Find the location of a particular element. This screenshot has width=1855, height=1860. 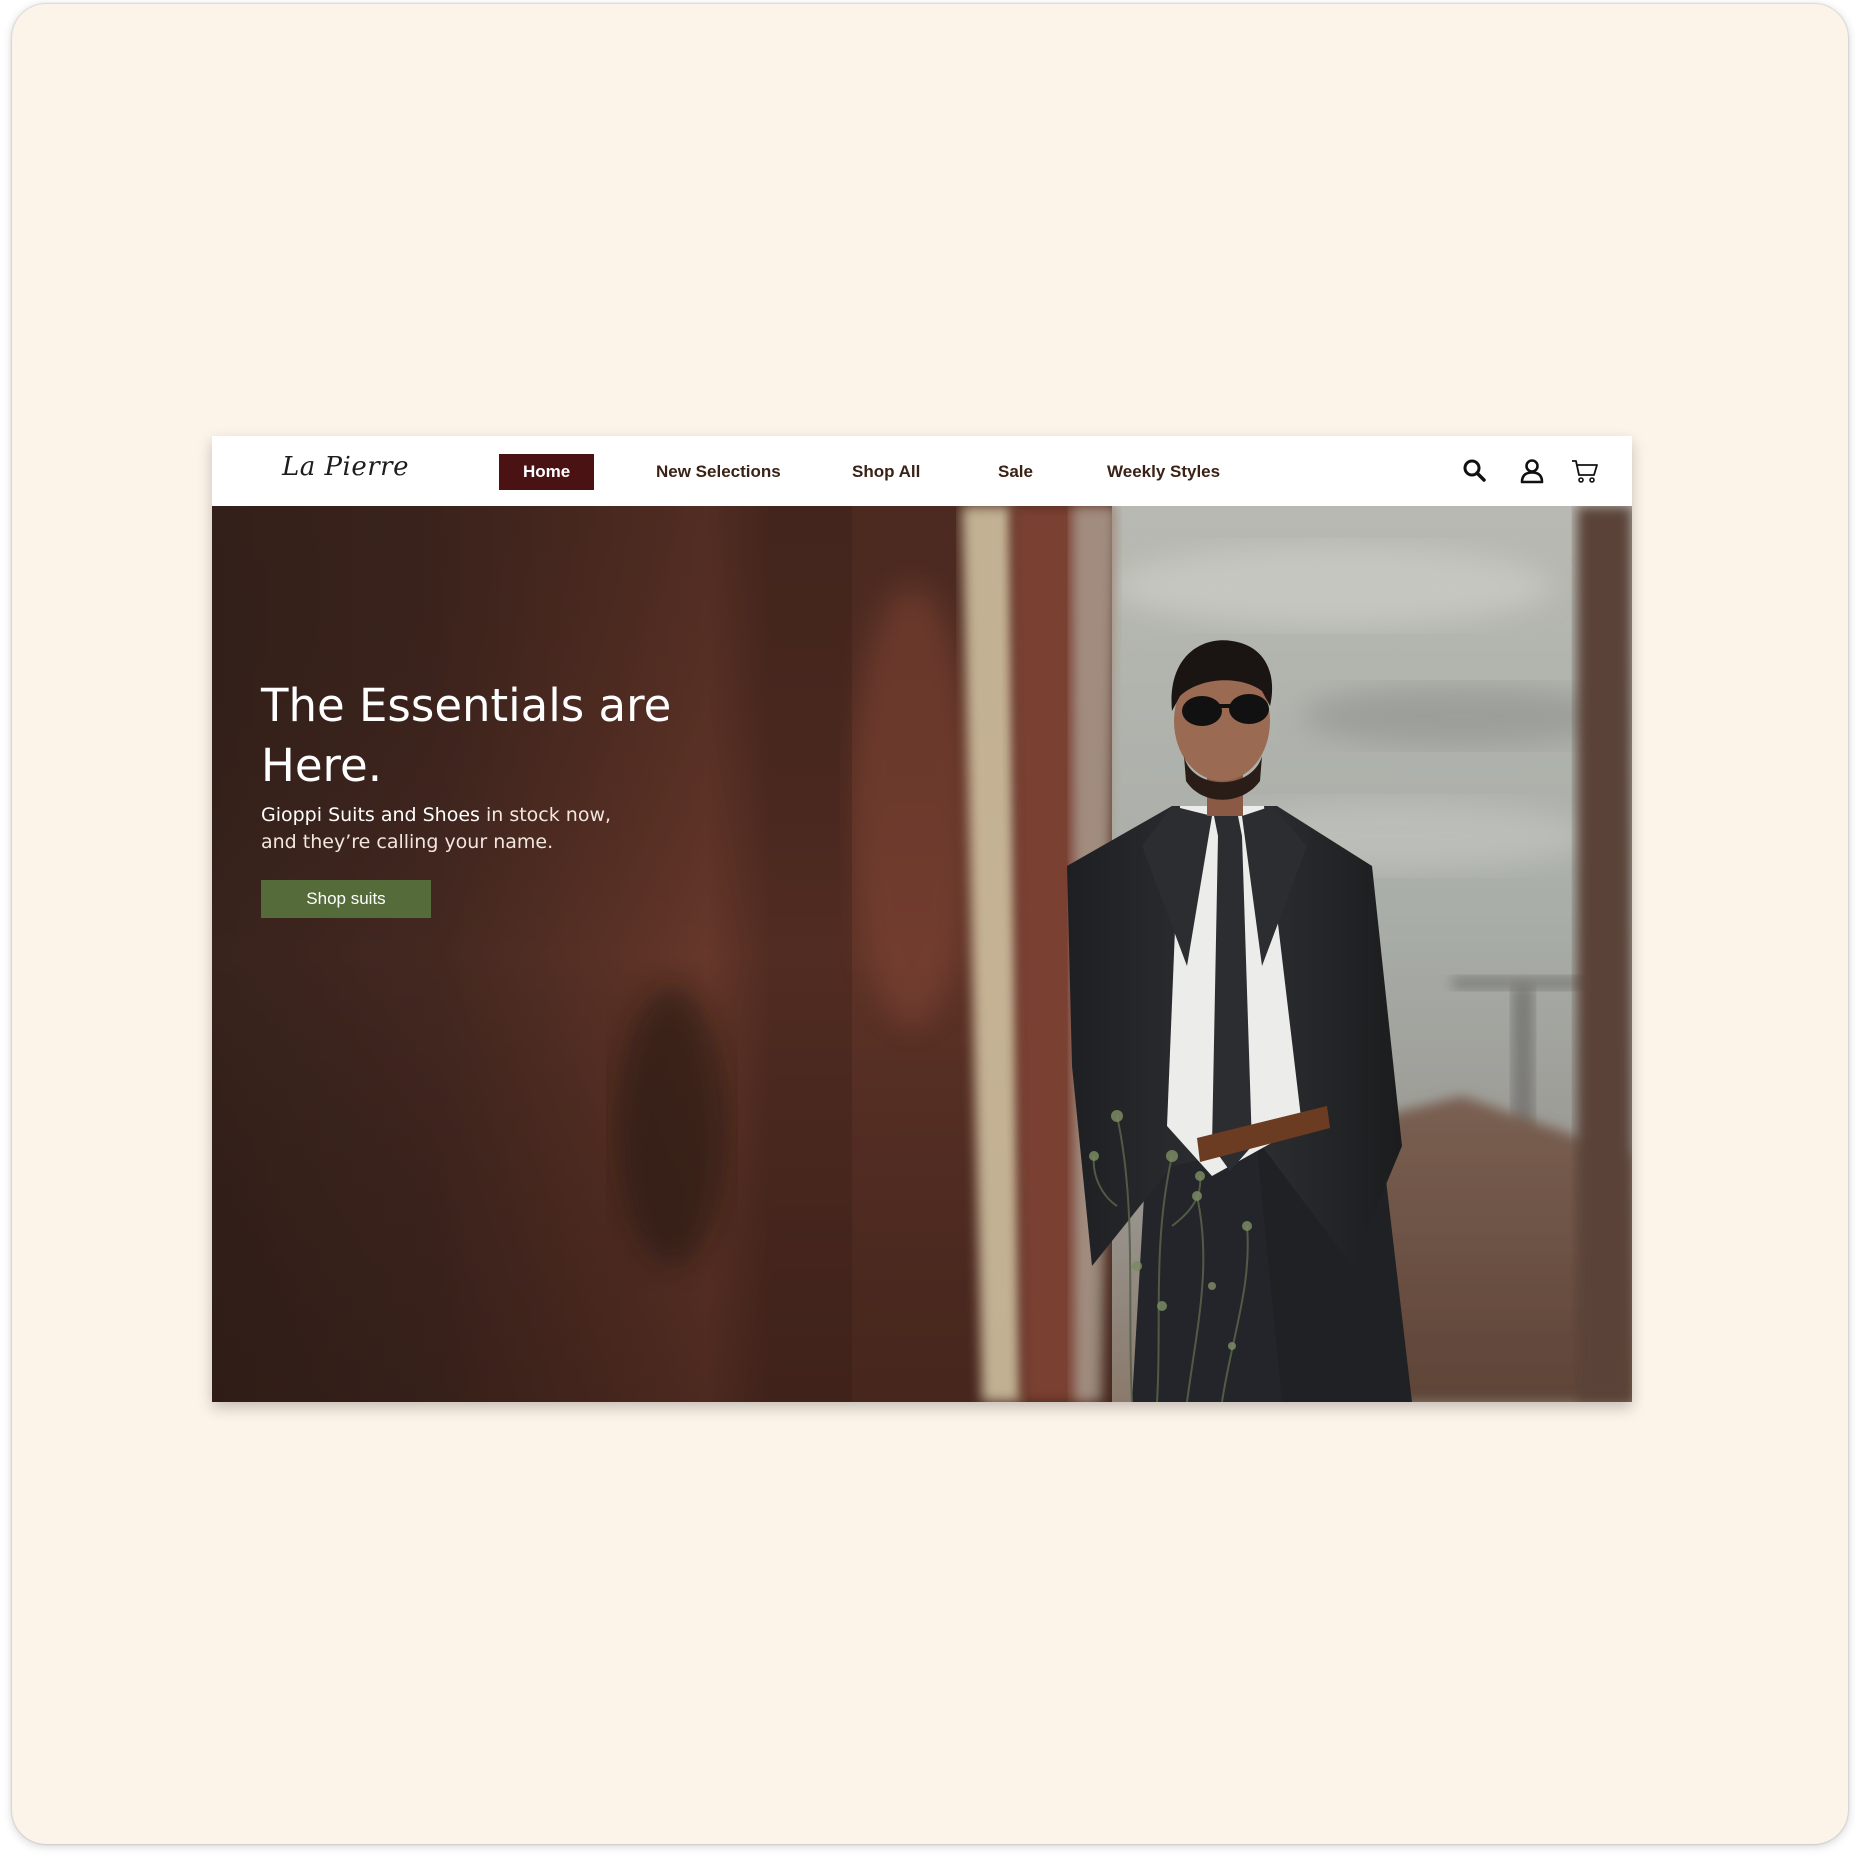

brand-logo: La Pierre is located at coordinates (345, 467).